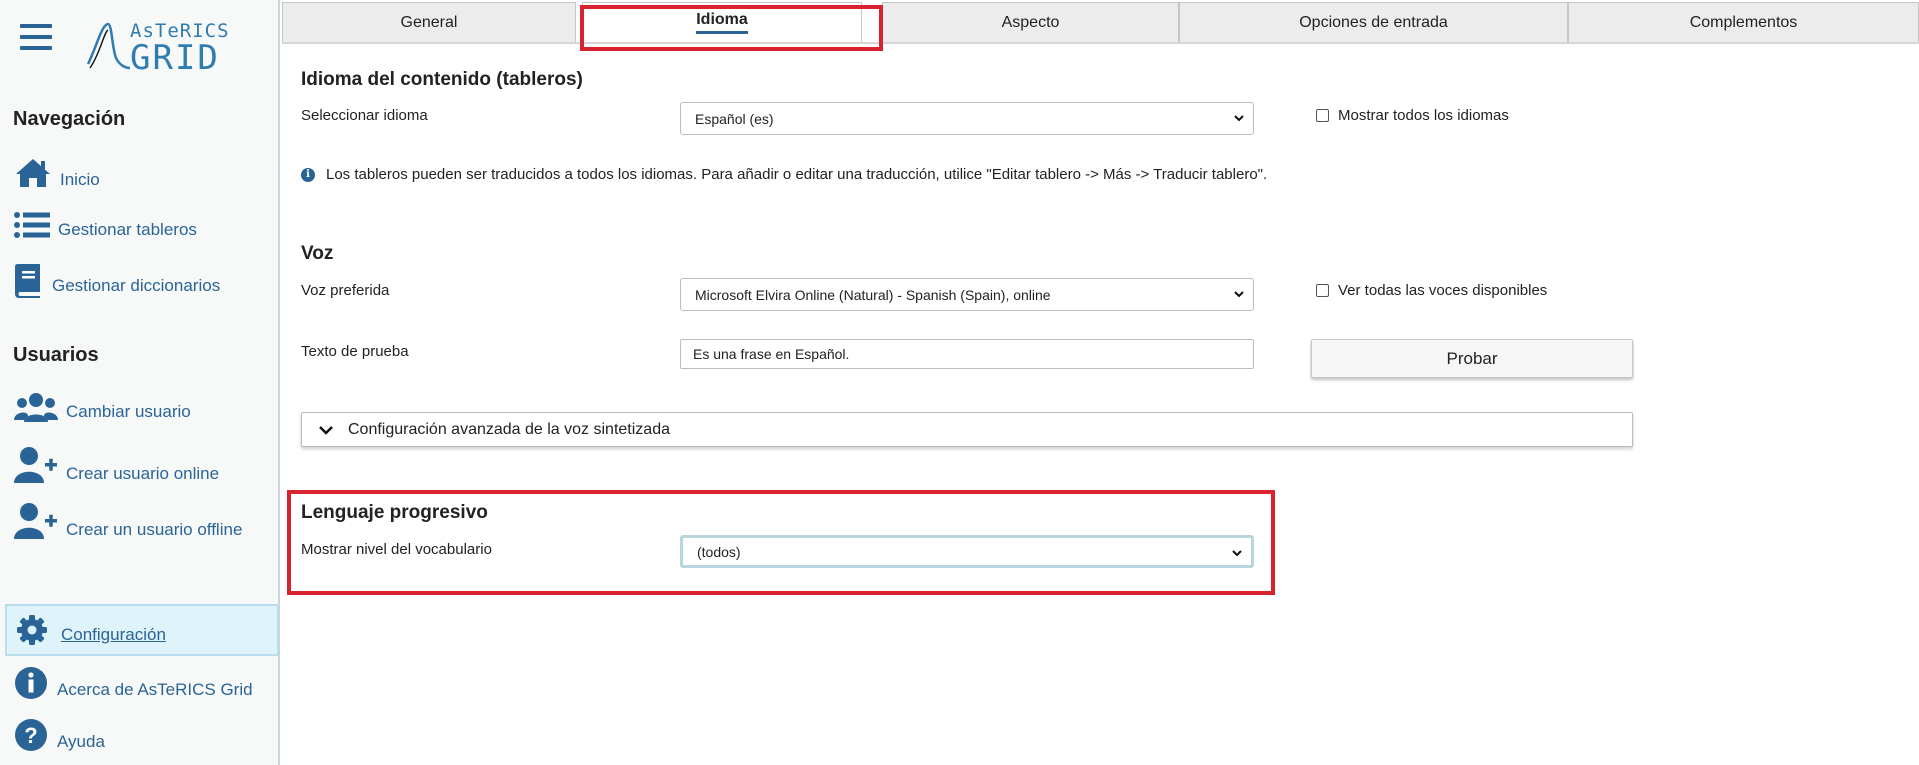 This screenshot has height=765, width=1919. What do you see at coordinates (143, 473) in the screenshot?
I see `sidebar-item-label: Crear usuario online` at bounding box center [143, 473].